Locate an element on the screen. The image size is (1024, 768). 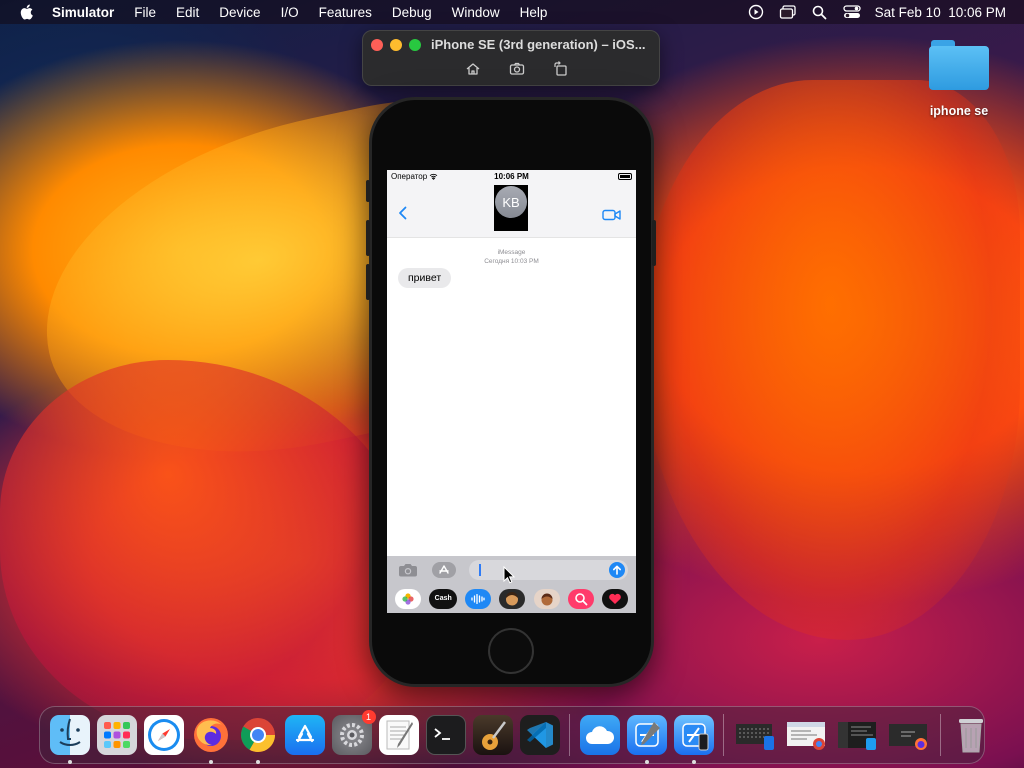
mute-switch is located at coordinates (368, 191).